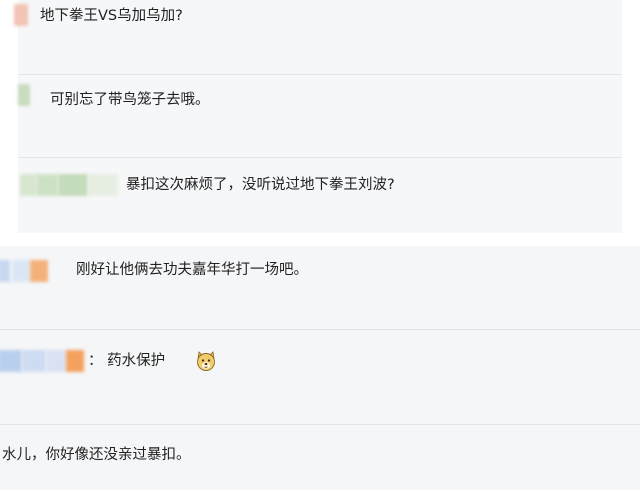 Image resolution: width=640 pixels, height=490 pixels. I want to click on comment-text: ： 药水保护, so click(127, 361).